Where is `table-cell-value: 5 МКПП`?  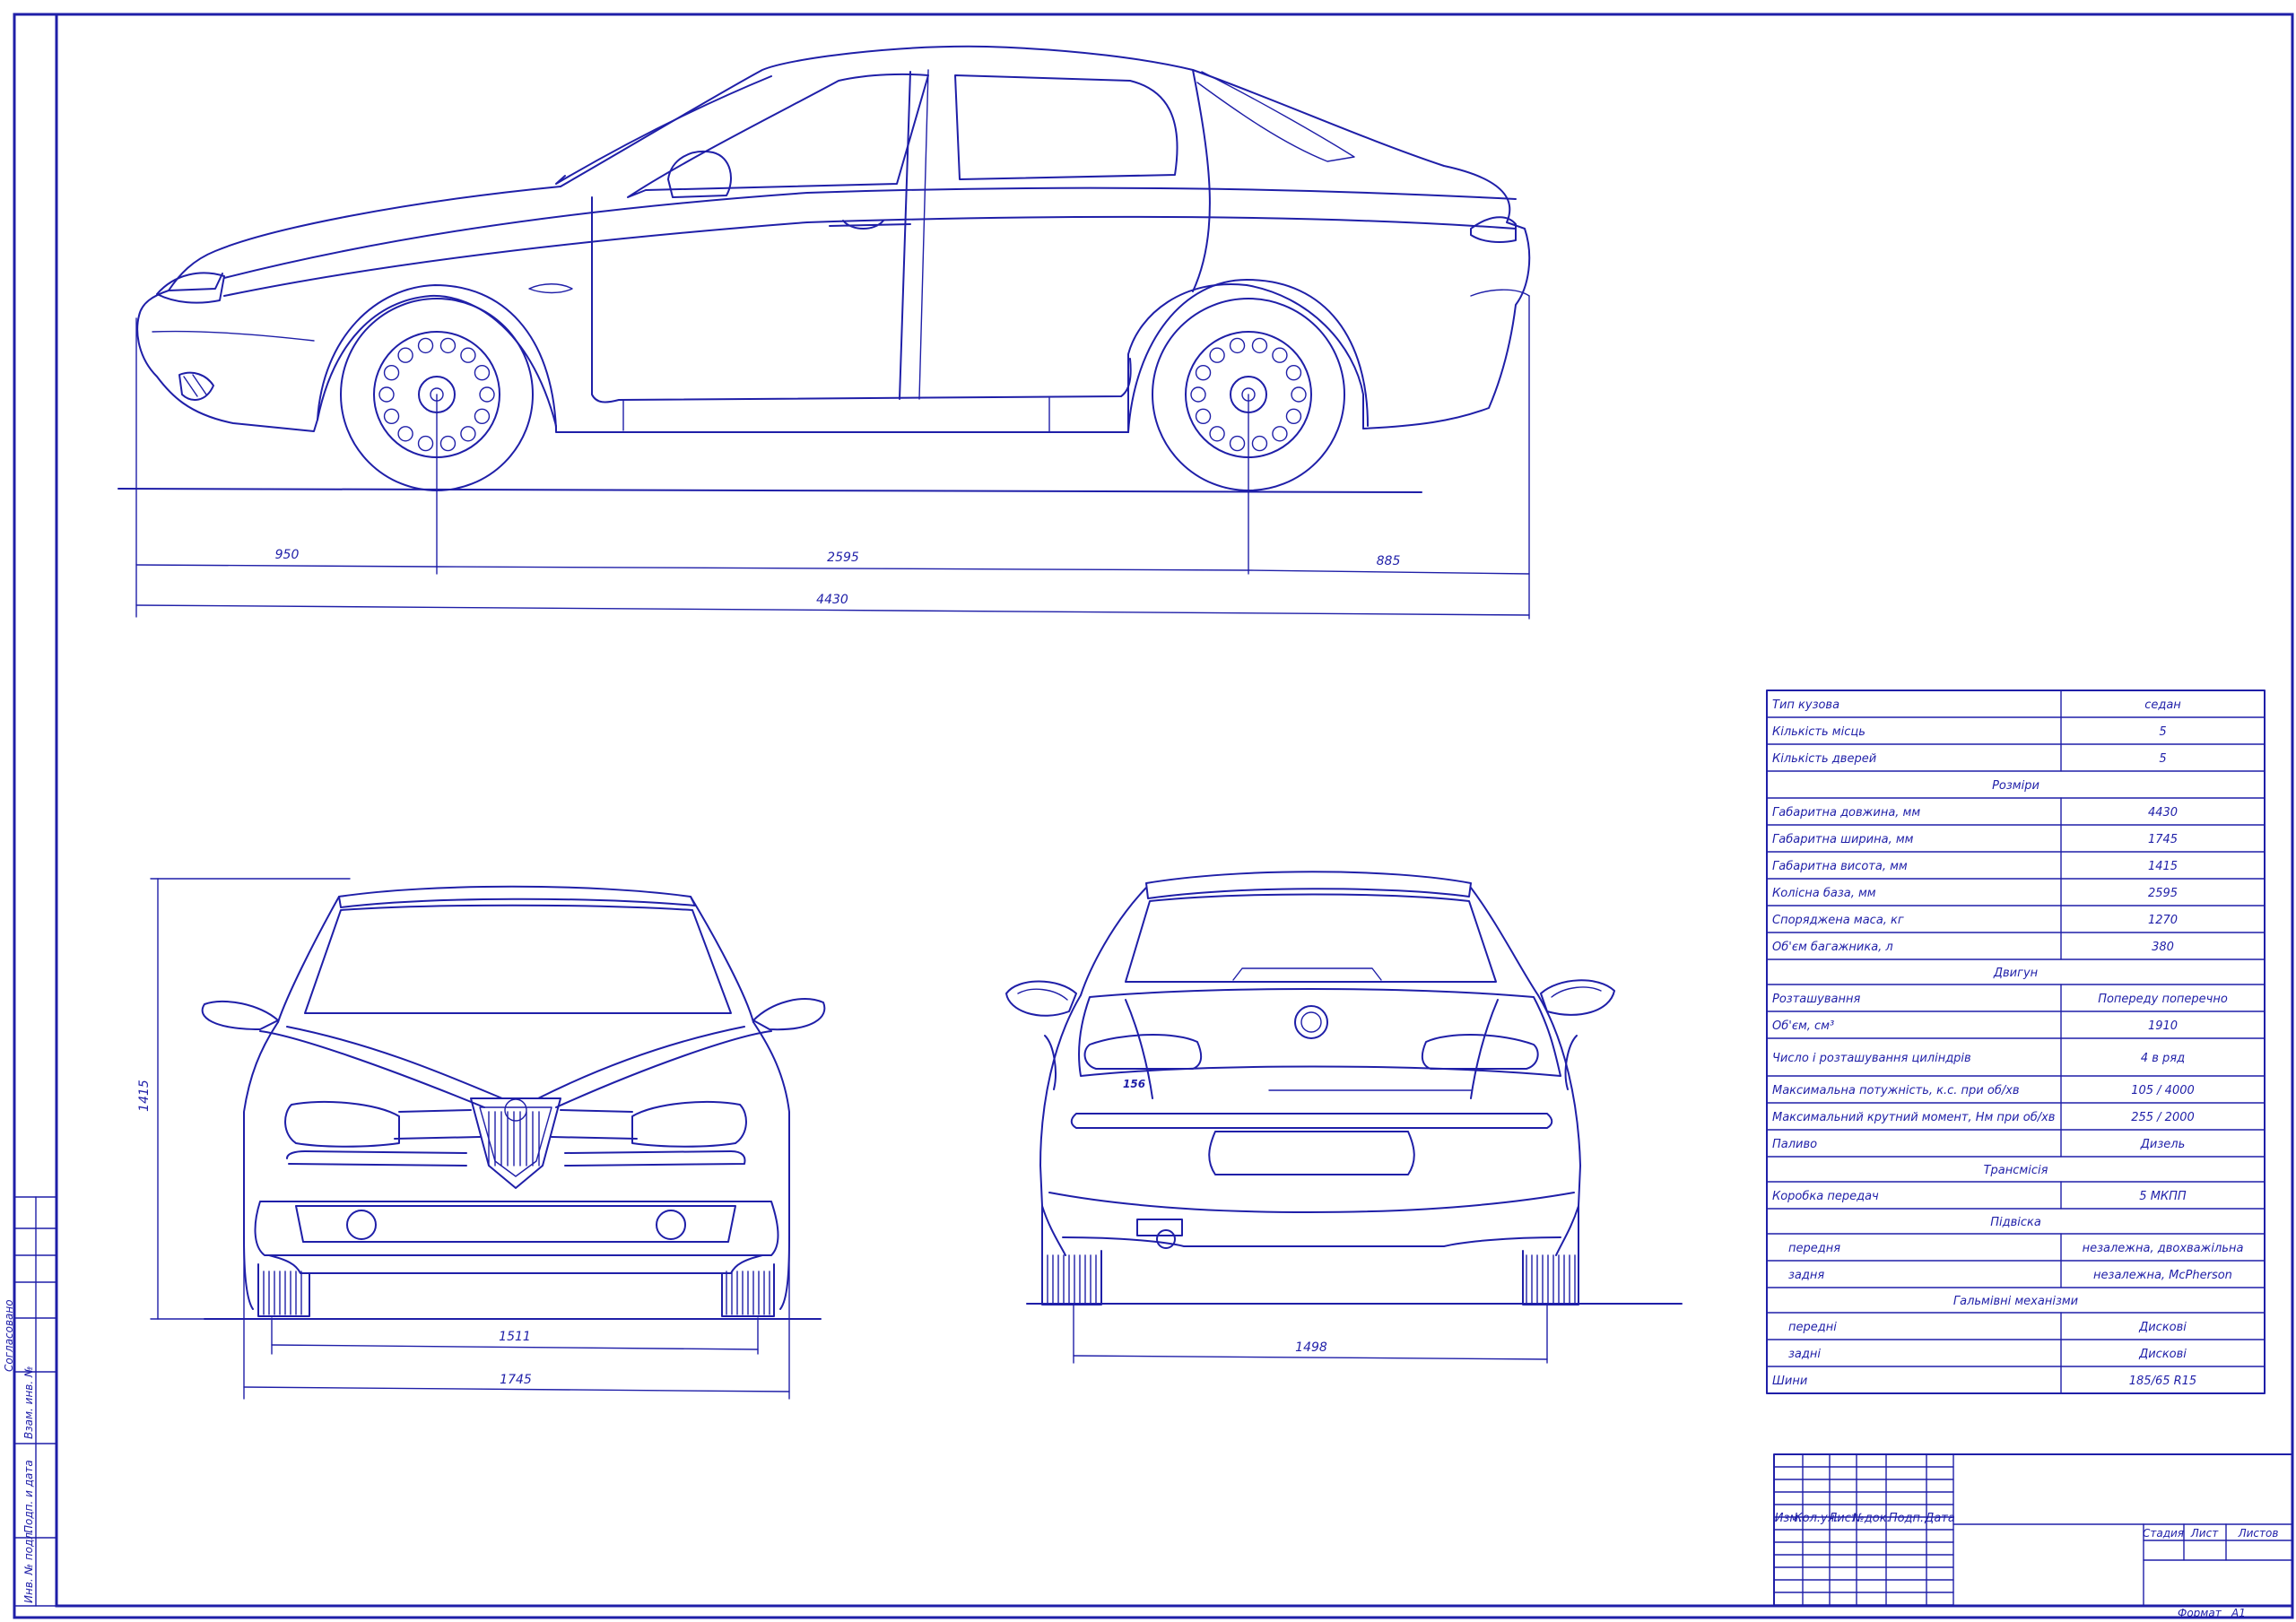
table-cell-value: 5 МКПП is located at coordinates (2163, 1196).